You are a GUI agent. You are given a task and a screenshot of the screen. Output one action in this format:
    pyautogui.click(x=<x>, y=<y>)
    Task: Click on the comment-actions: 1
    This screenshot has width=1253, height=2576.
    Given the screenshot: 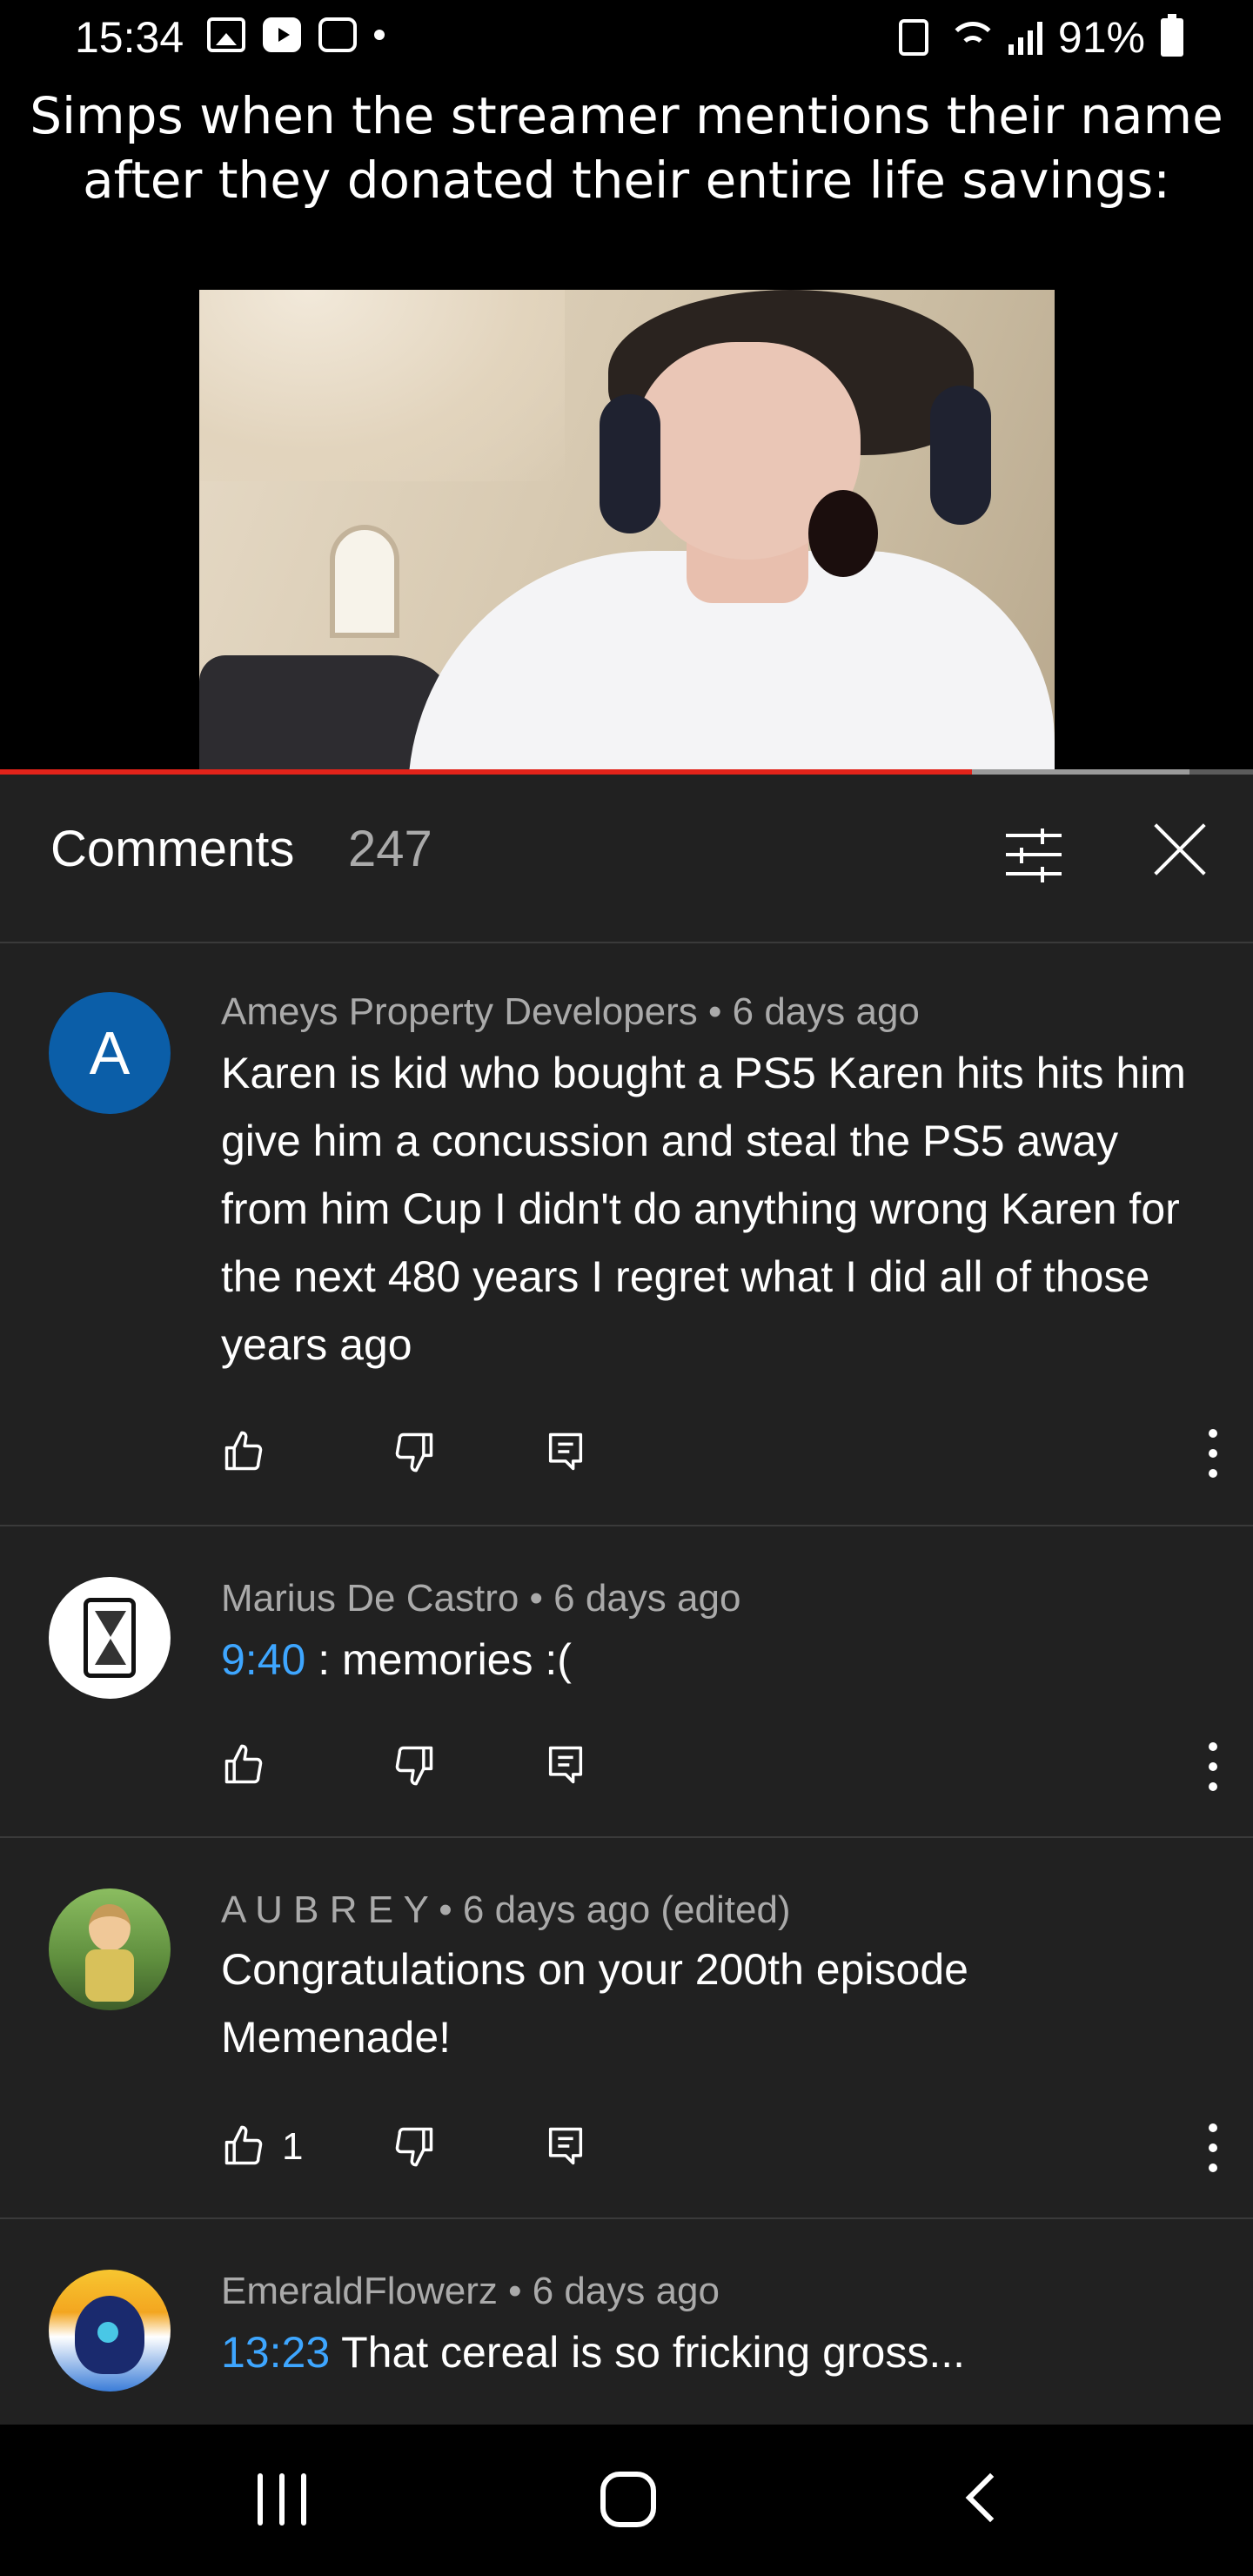 What is the action you would take?
    pyautogui.click(x=719, y=2149)
    